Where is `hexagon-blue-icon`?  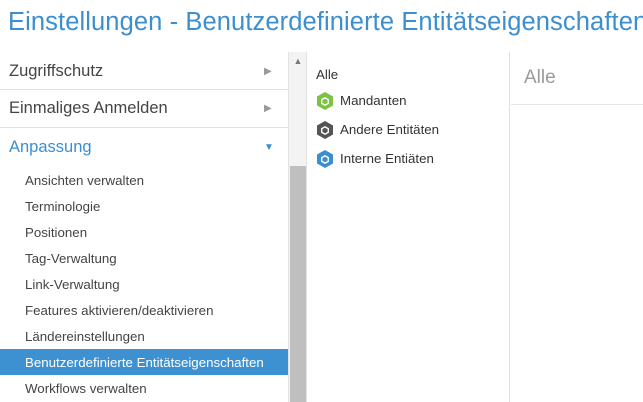
hexagon-blue-icon is located at coordinates (325, 159).